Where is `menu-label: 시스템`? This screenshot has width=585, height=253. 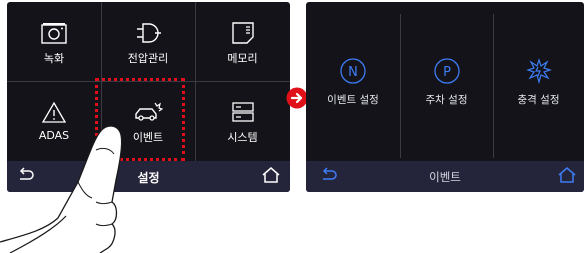
menu-label: 시스템 is located at coordinates (242, 137).